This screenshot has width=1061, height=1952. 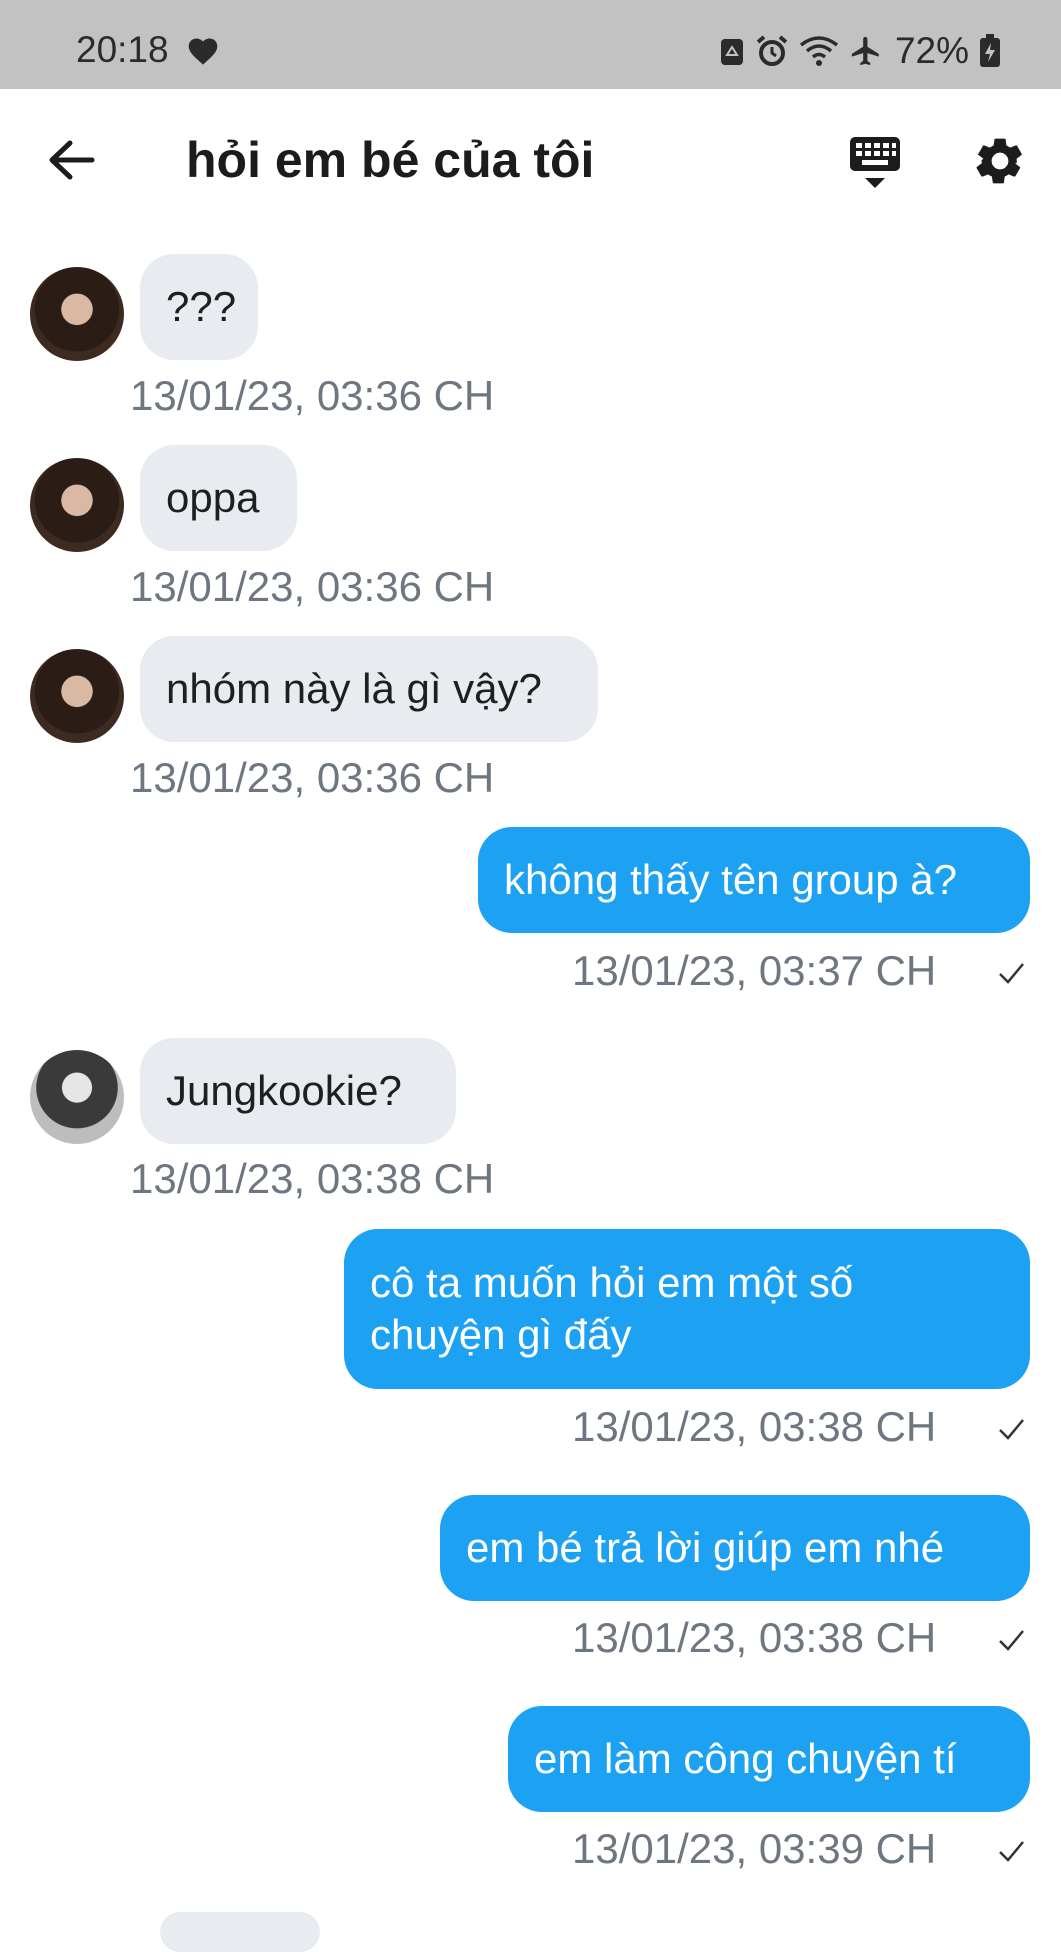 I want to click on chat-header: hỏi em bé của tôi, so click(x=530, y=160).